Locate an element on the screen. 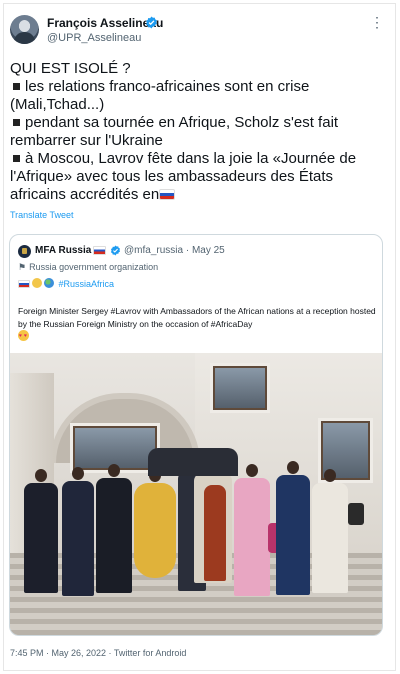 The width and height of the screenshot is (400, 674). author-avatar is located at coordinates (24, 29).